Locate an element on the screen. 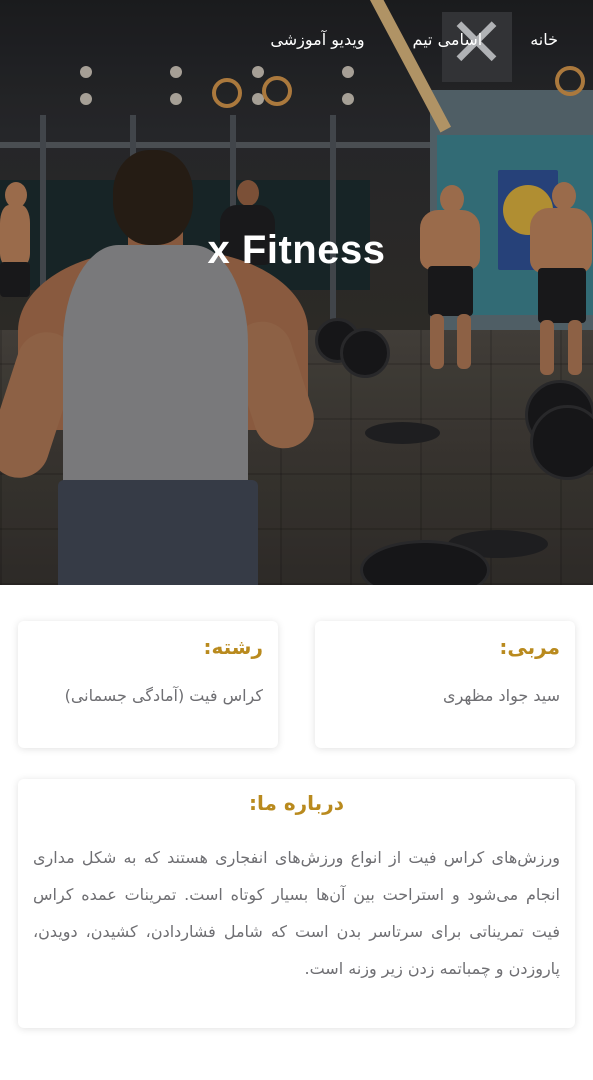 This screenshot has width=593, height=1080. field-card-title: رشته: is located at coordinates (233, 647).